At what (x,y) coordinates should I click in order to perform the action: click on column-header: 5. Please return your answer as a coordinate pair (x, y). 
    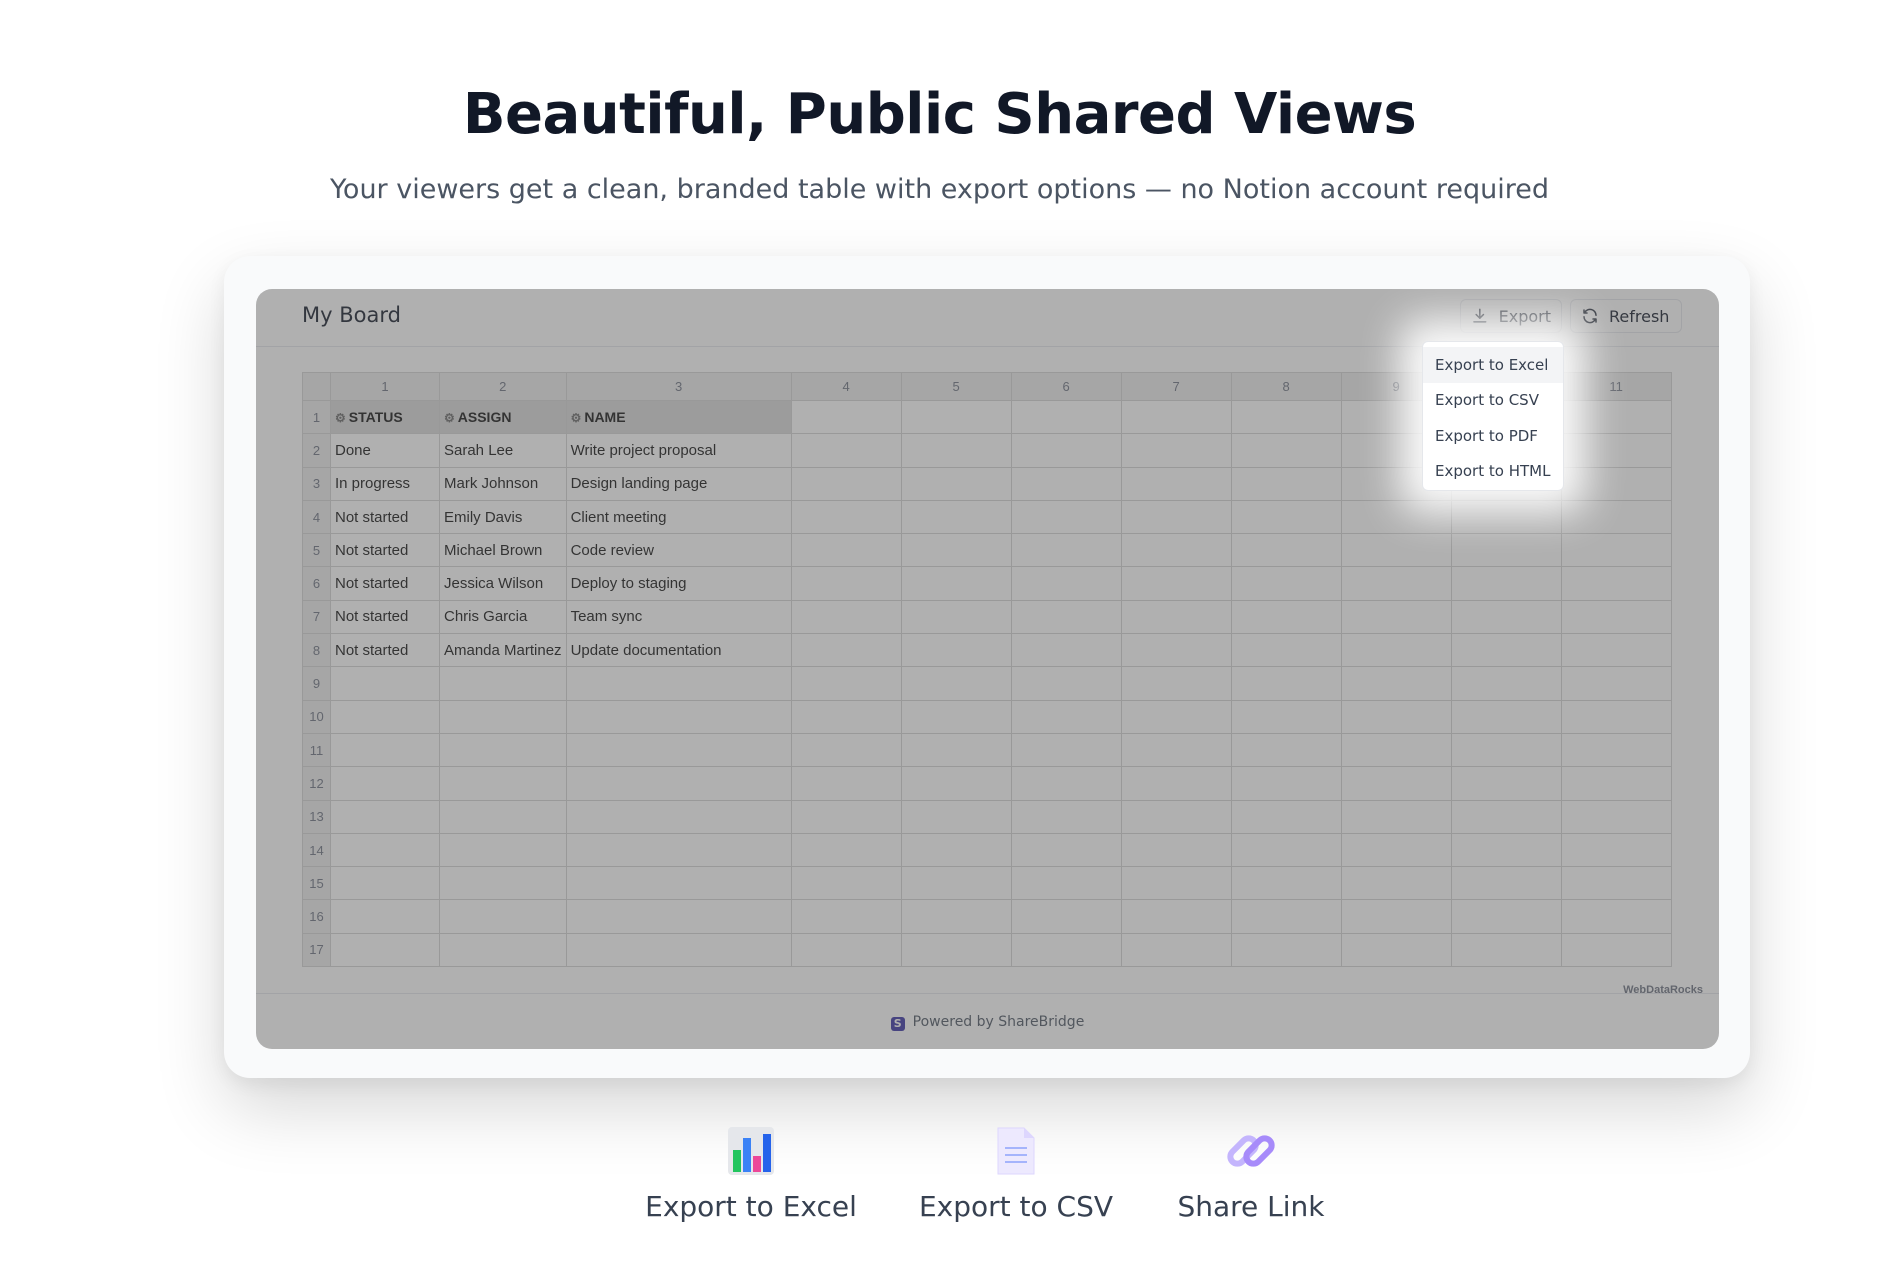
    Looking at the image, I should click on (956, 386).